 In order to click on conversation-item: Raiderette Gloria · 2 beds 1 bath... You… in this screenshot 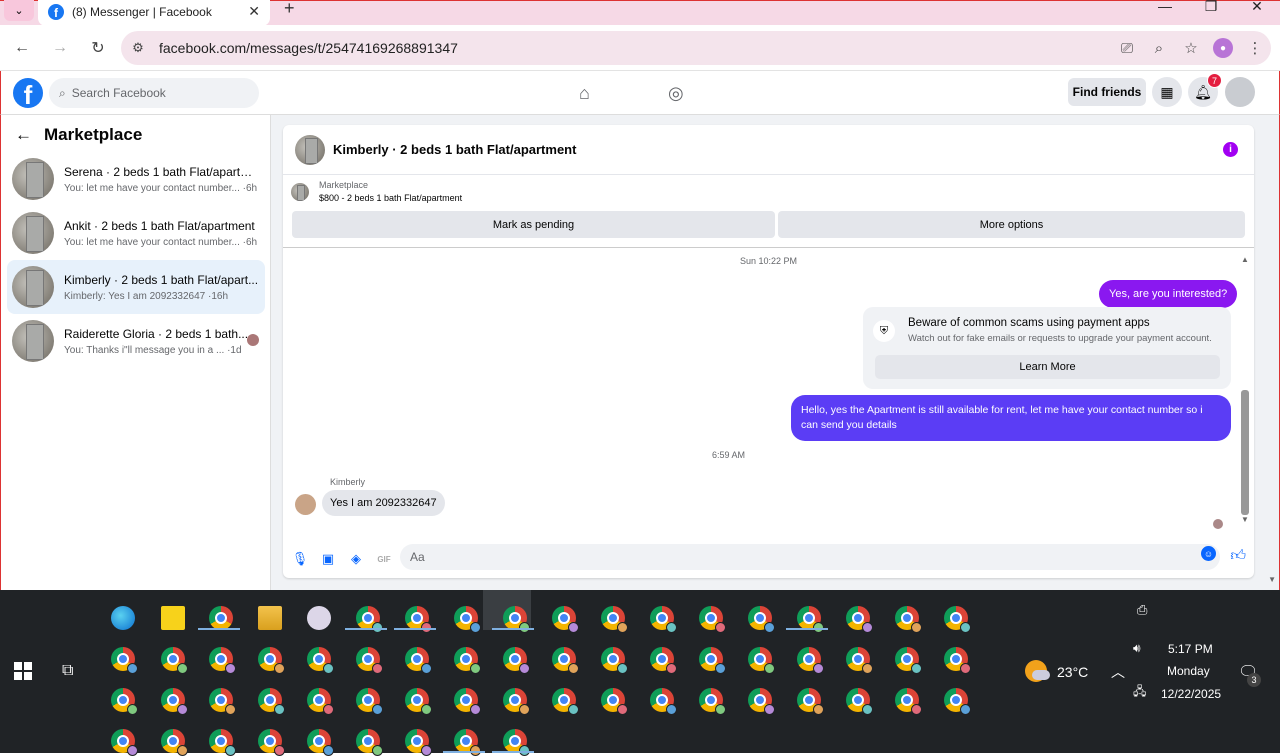, I will do `click(136, 341)`.